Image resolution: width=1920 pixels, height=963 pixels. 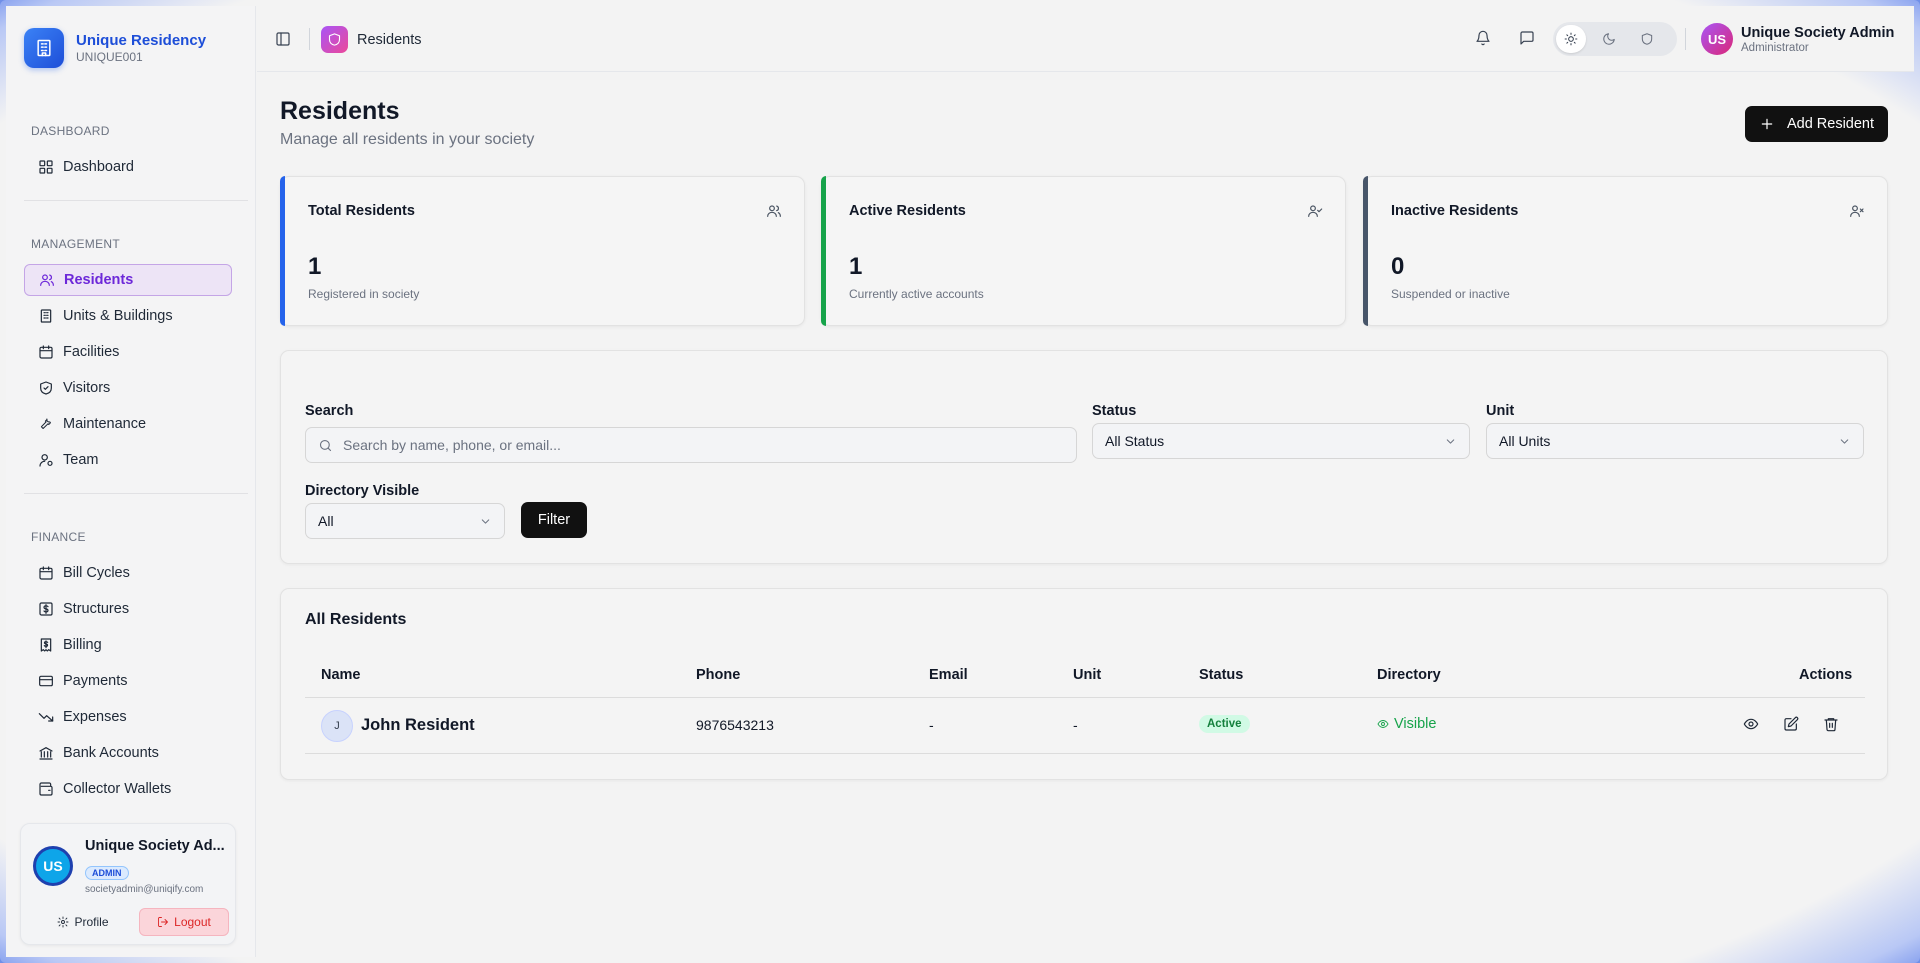 I want to click on sidebar-item-label: Visitors, so click(x=87, y=388).